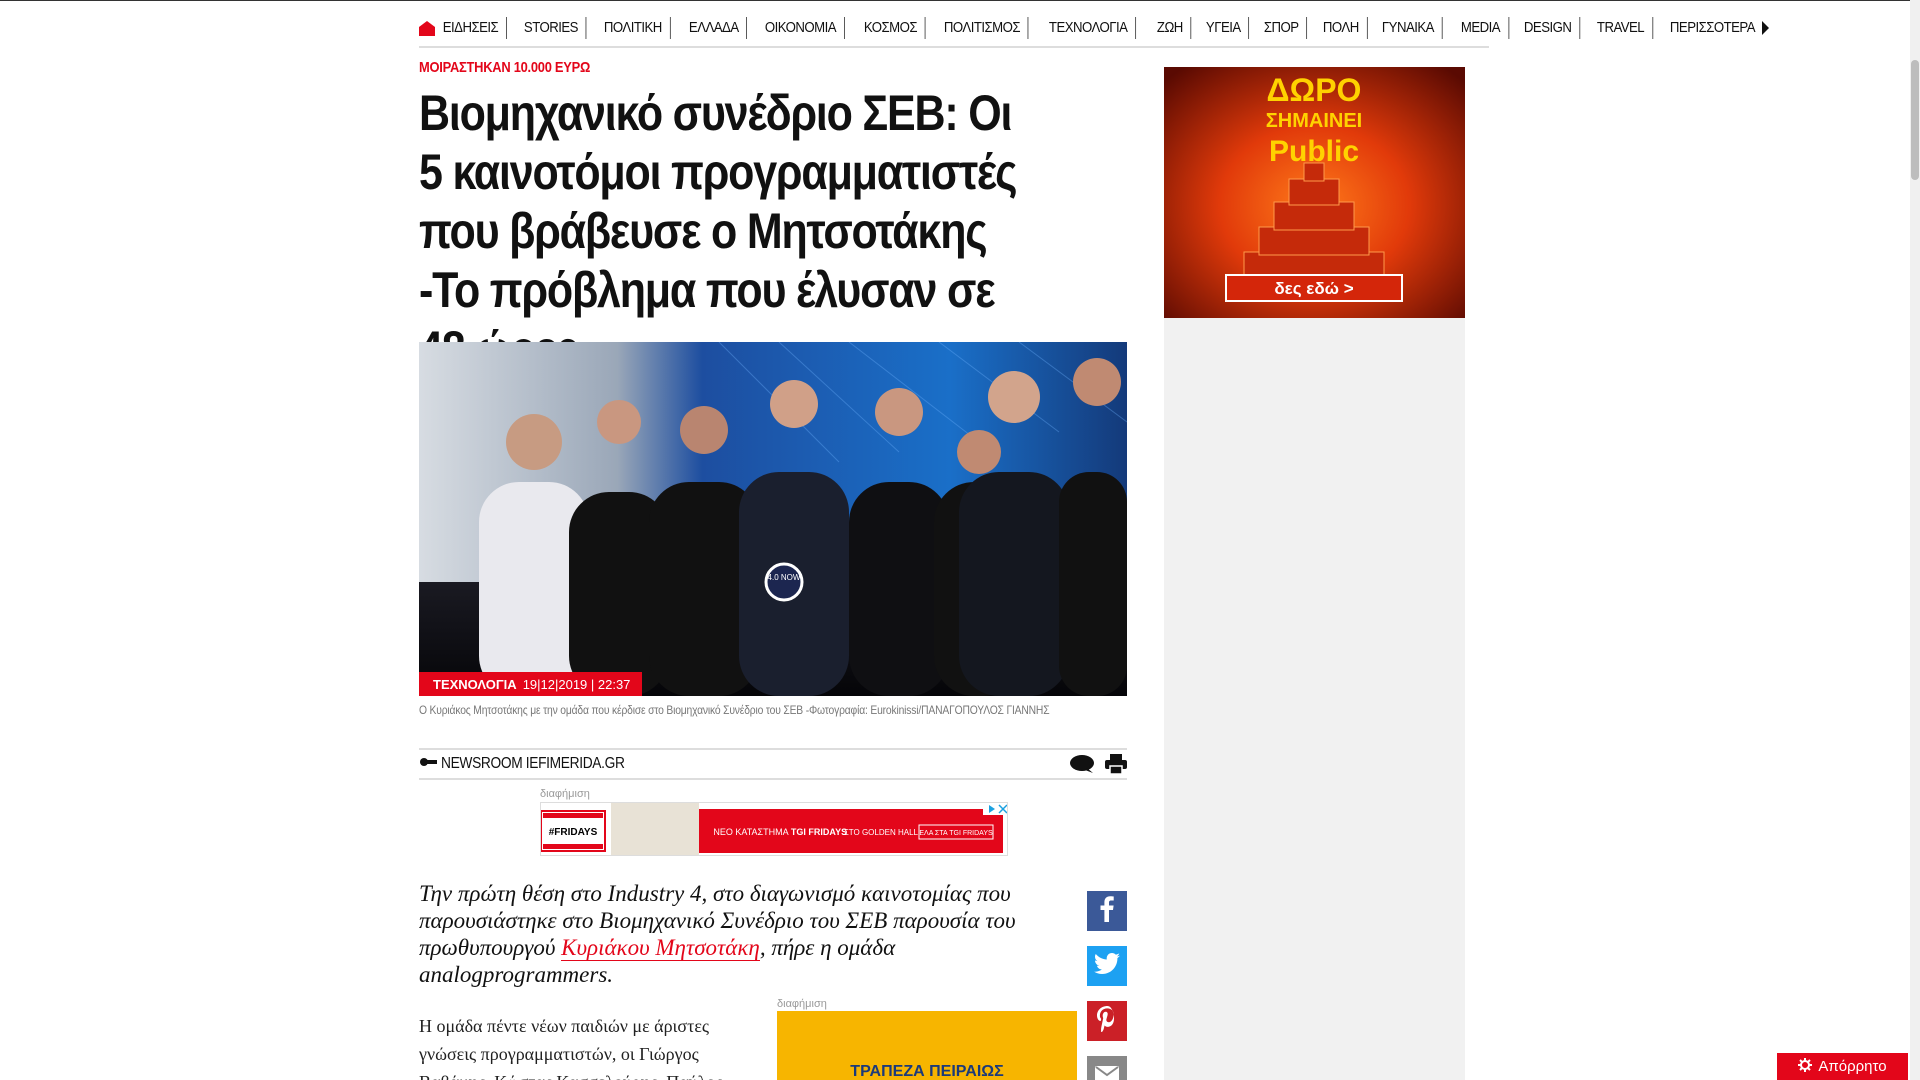 This screenshot has width=1920, height=1080. I want to click on email-share-button, so click(1107, 1068).